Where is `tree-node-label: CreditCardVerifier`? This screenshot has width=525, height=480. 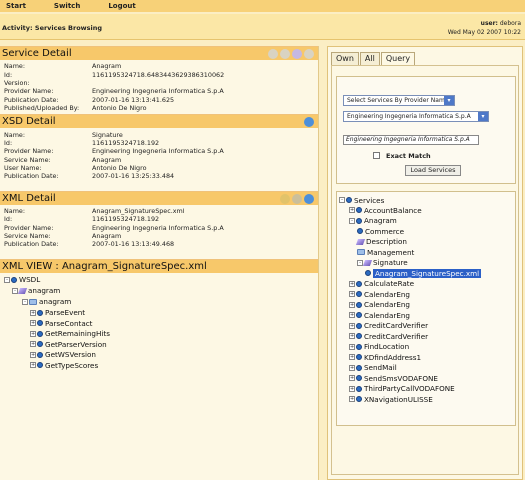 tree-node-label: CreditCardVerifier is located at coordinates (396, 336).